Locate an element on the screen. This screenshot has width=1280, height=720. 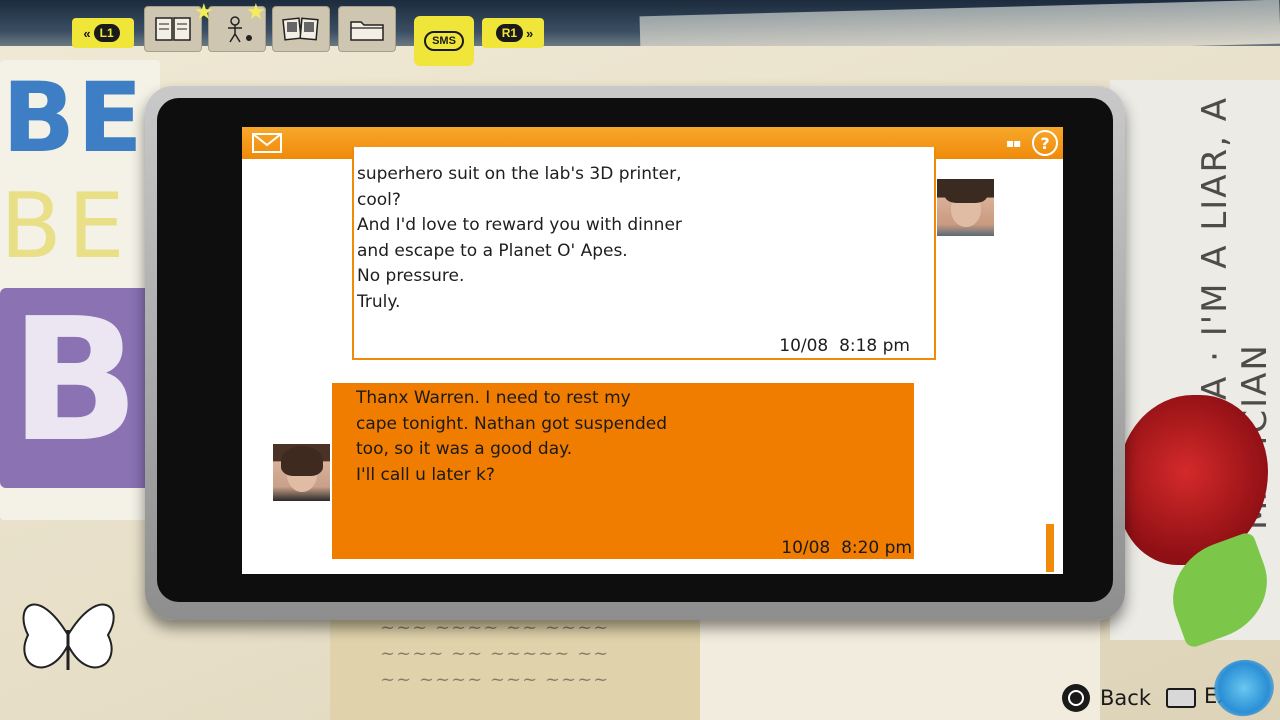
folder-icon is located at coordinates (367, 31).